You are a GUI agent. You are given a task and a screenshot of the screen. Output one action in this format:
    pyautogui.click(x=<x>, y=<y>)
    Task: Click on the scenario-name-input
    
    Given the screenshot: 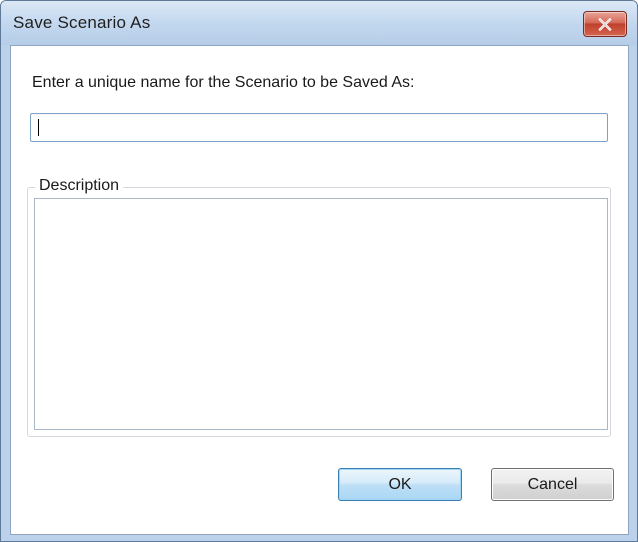 What is the action you would take?
    pyautogui.click(x=319, y=127)
    